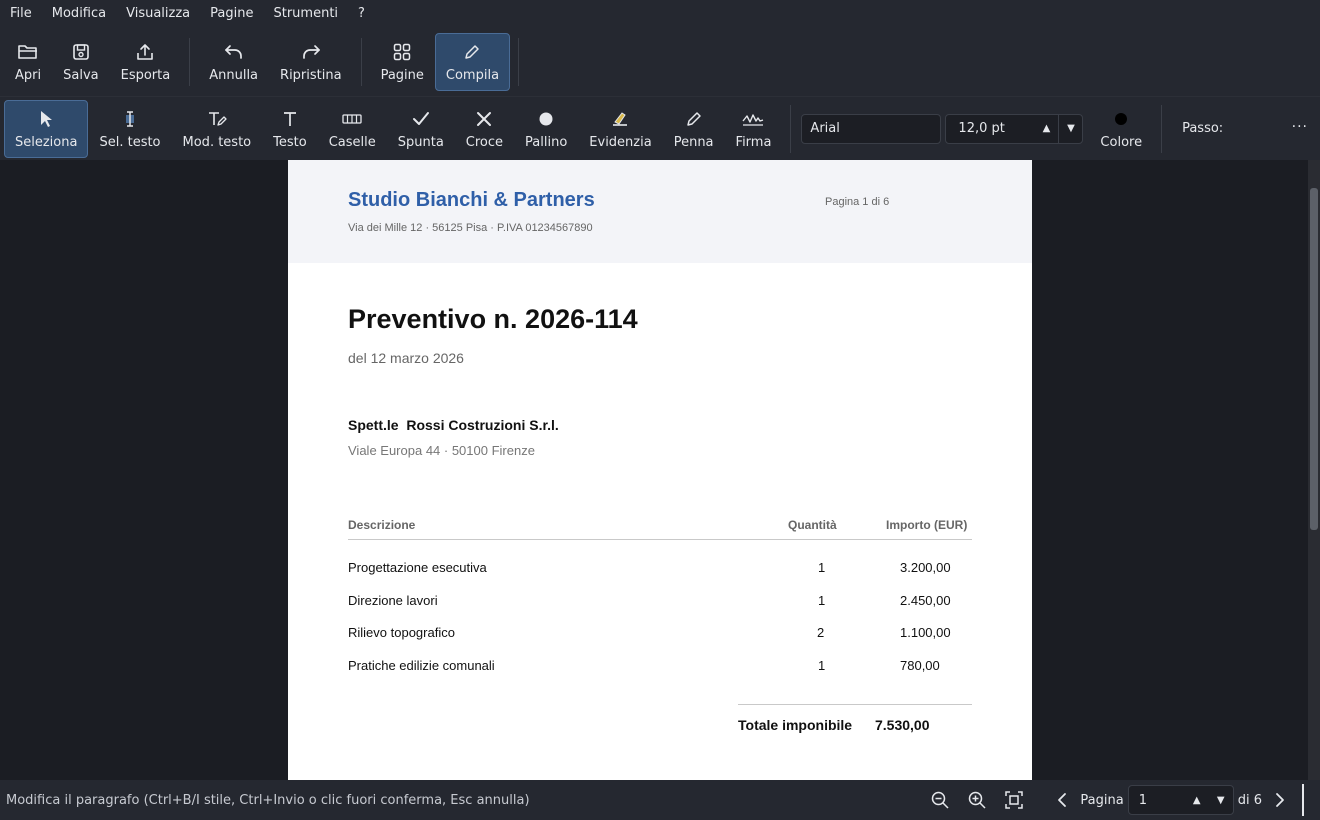 The width and height of the screenshot is (1320, 820). I want to click on boxes-tool-button: Caselle, so click(352, 129).